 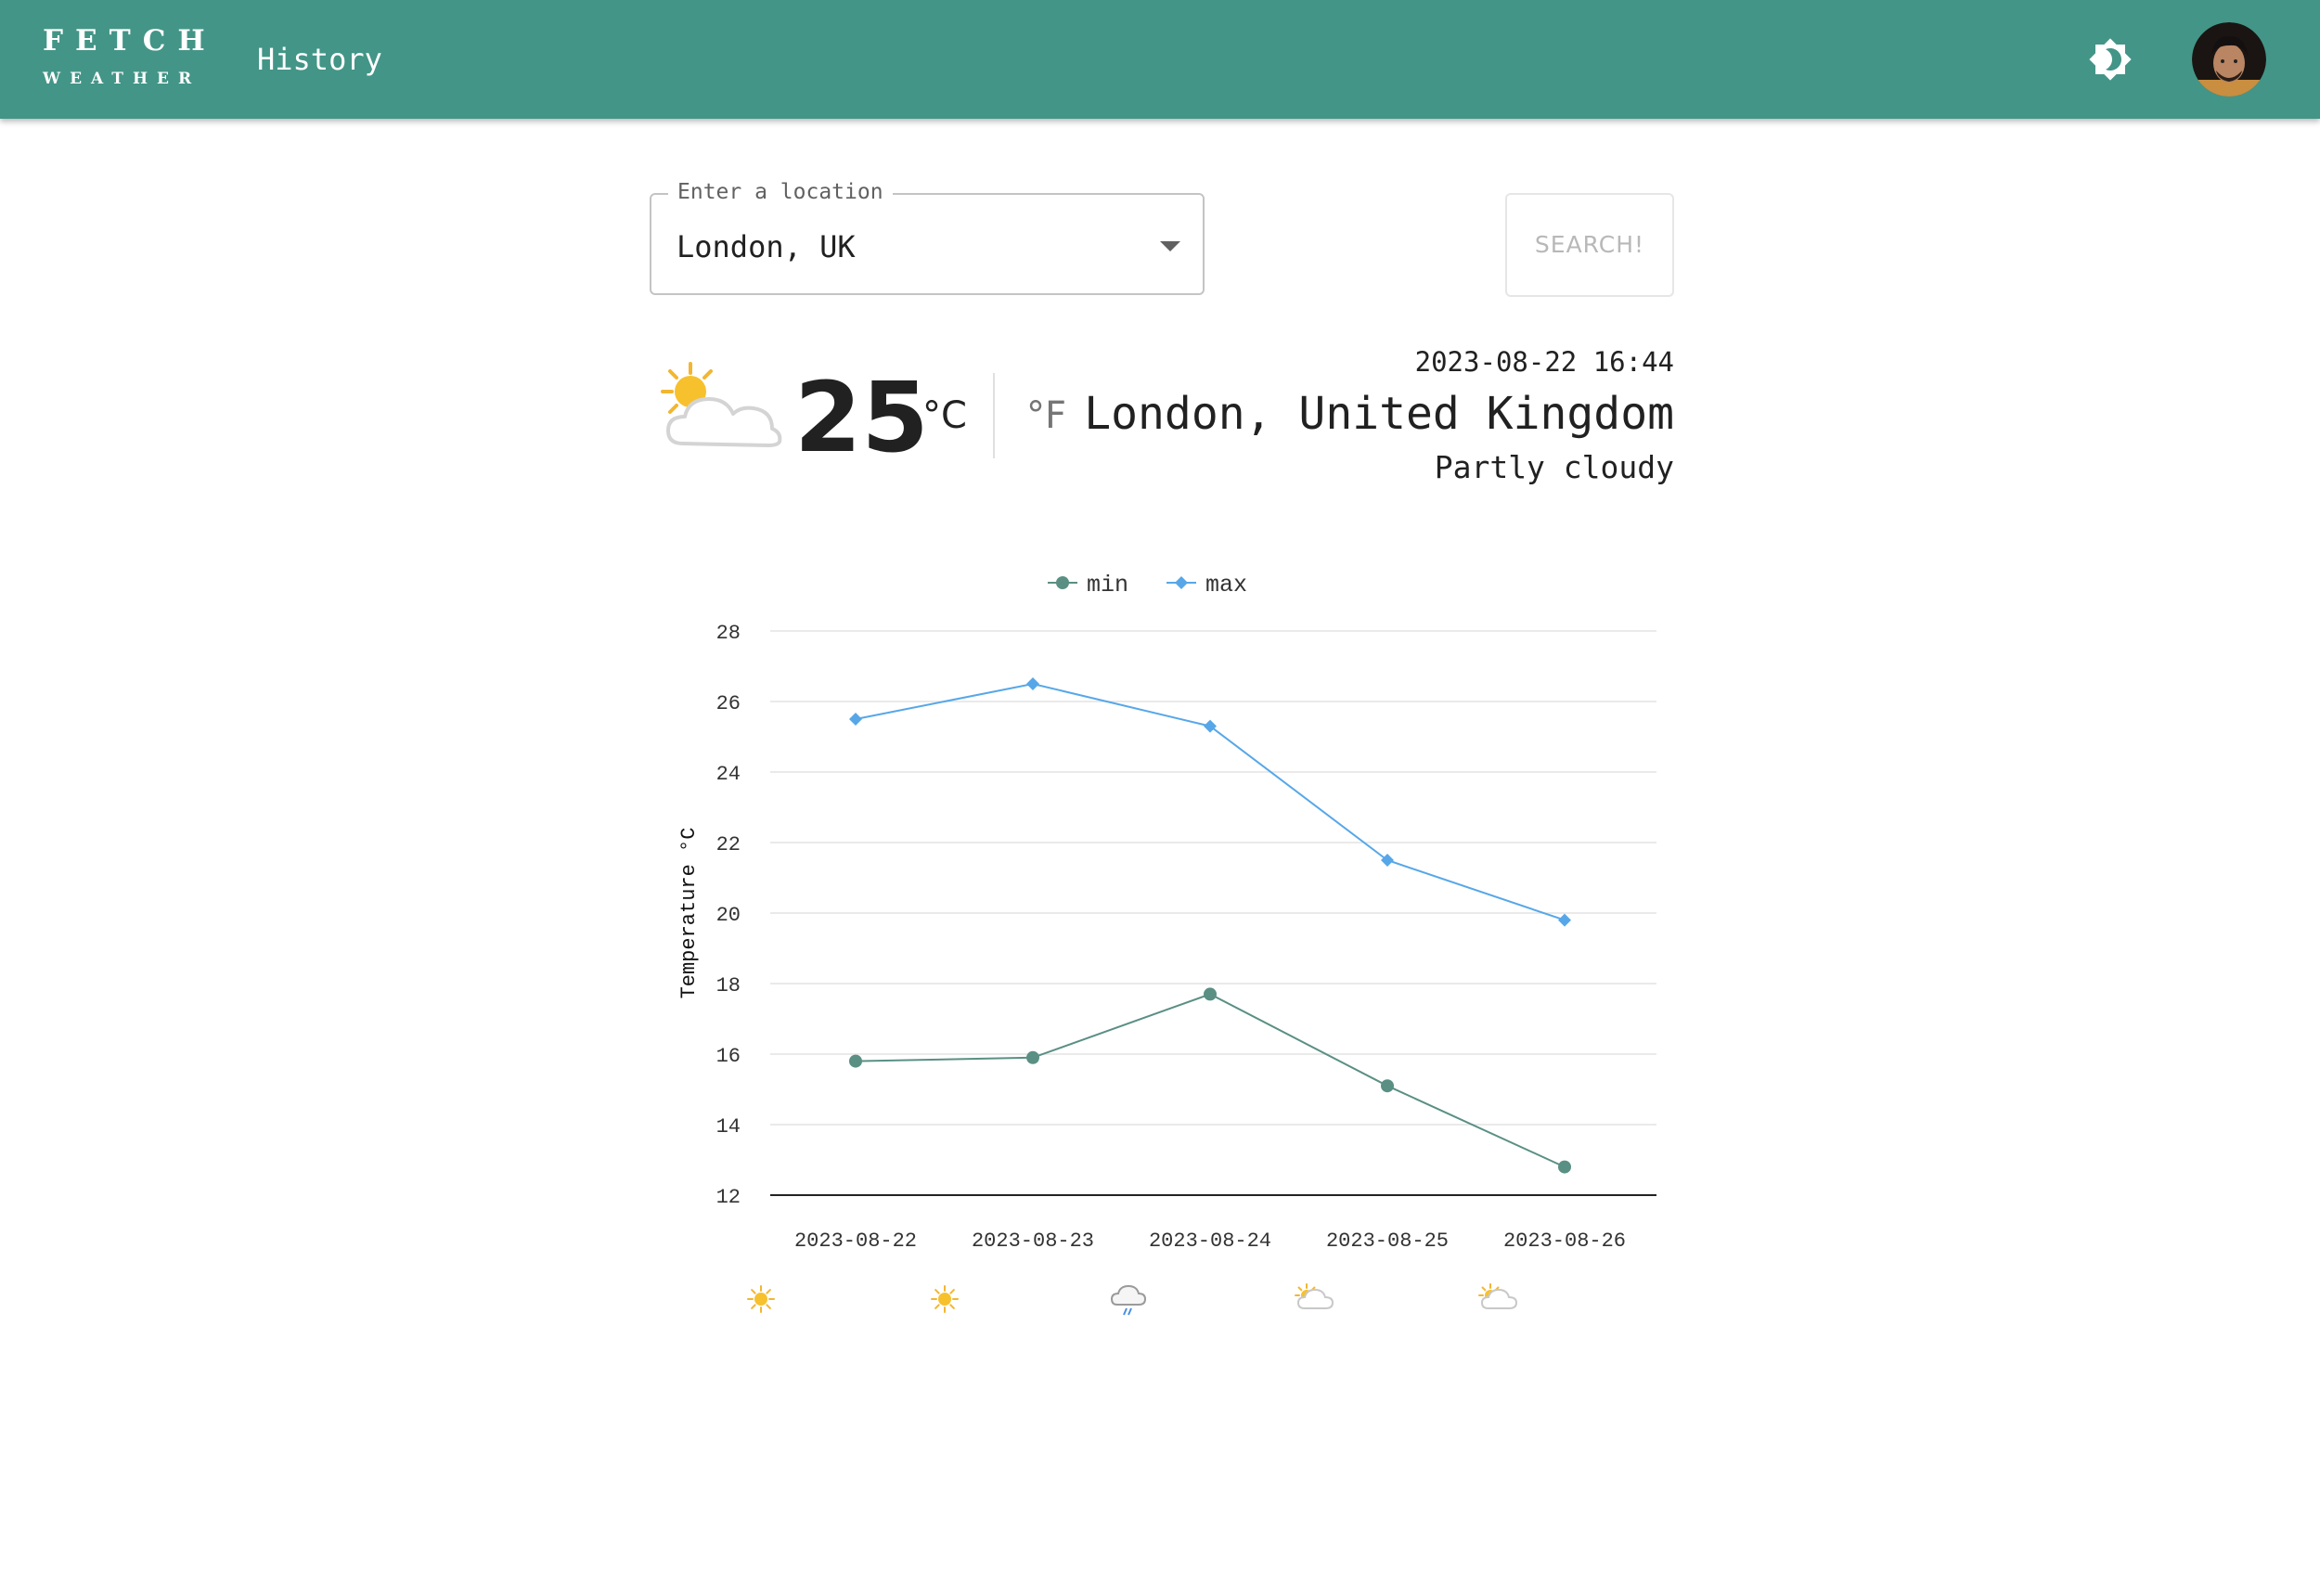 I want to click on x-tick-label: 2023-08-25, so click(x=1388, y=1241).